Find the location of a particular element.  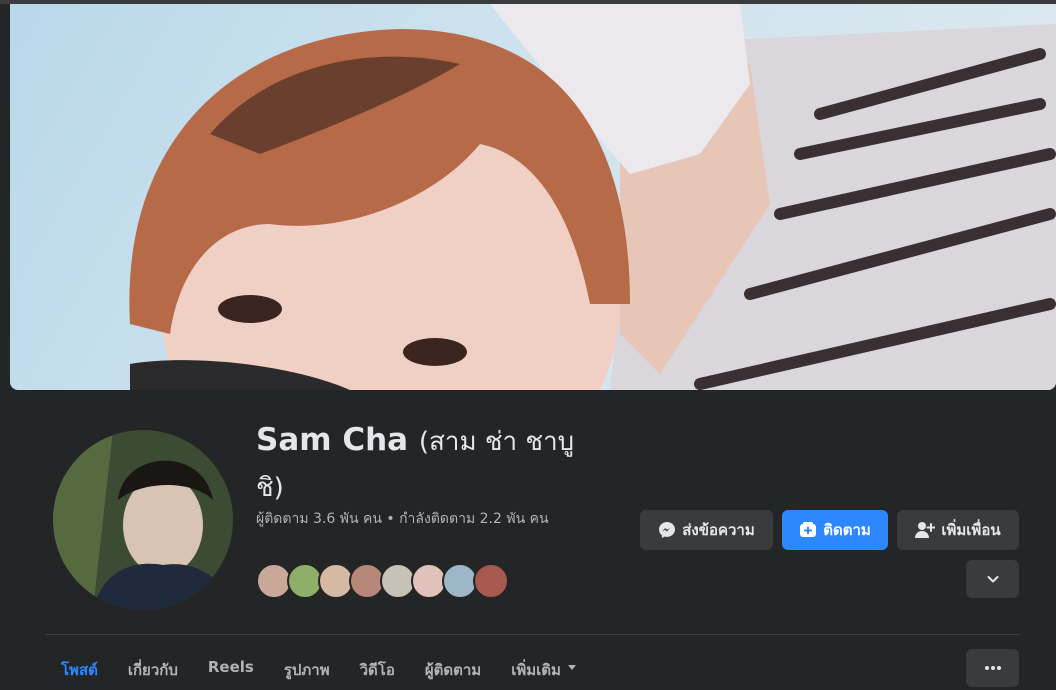

tab-reels: Reels is located at coordinates (231, 669).